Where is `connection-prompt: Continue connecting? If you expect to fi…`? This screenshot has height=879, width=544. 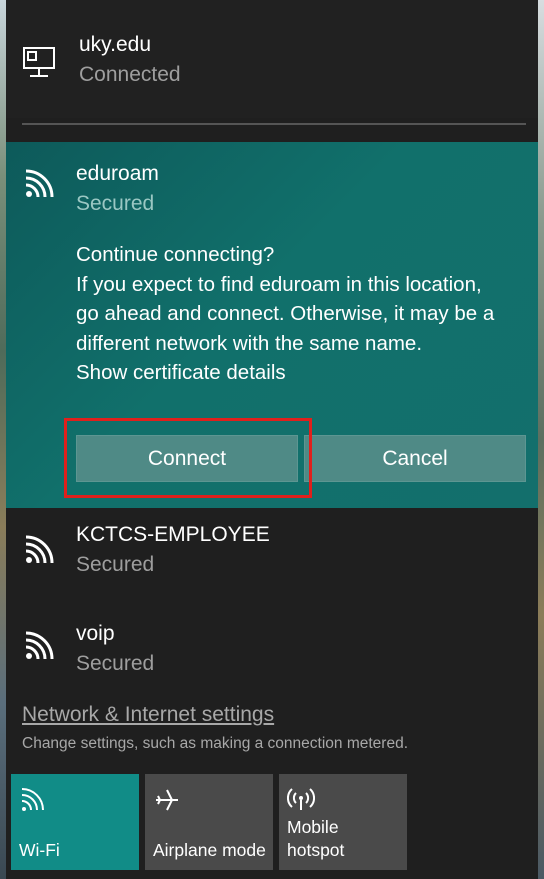
connection-prompt: Continue connecting? If you expect to fi… is located at coordinates (301, 314).